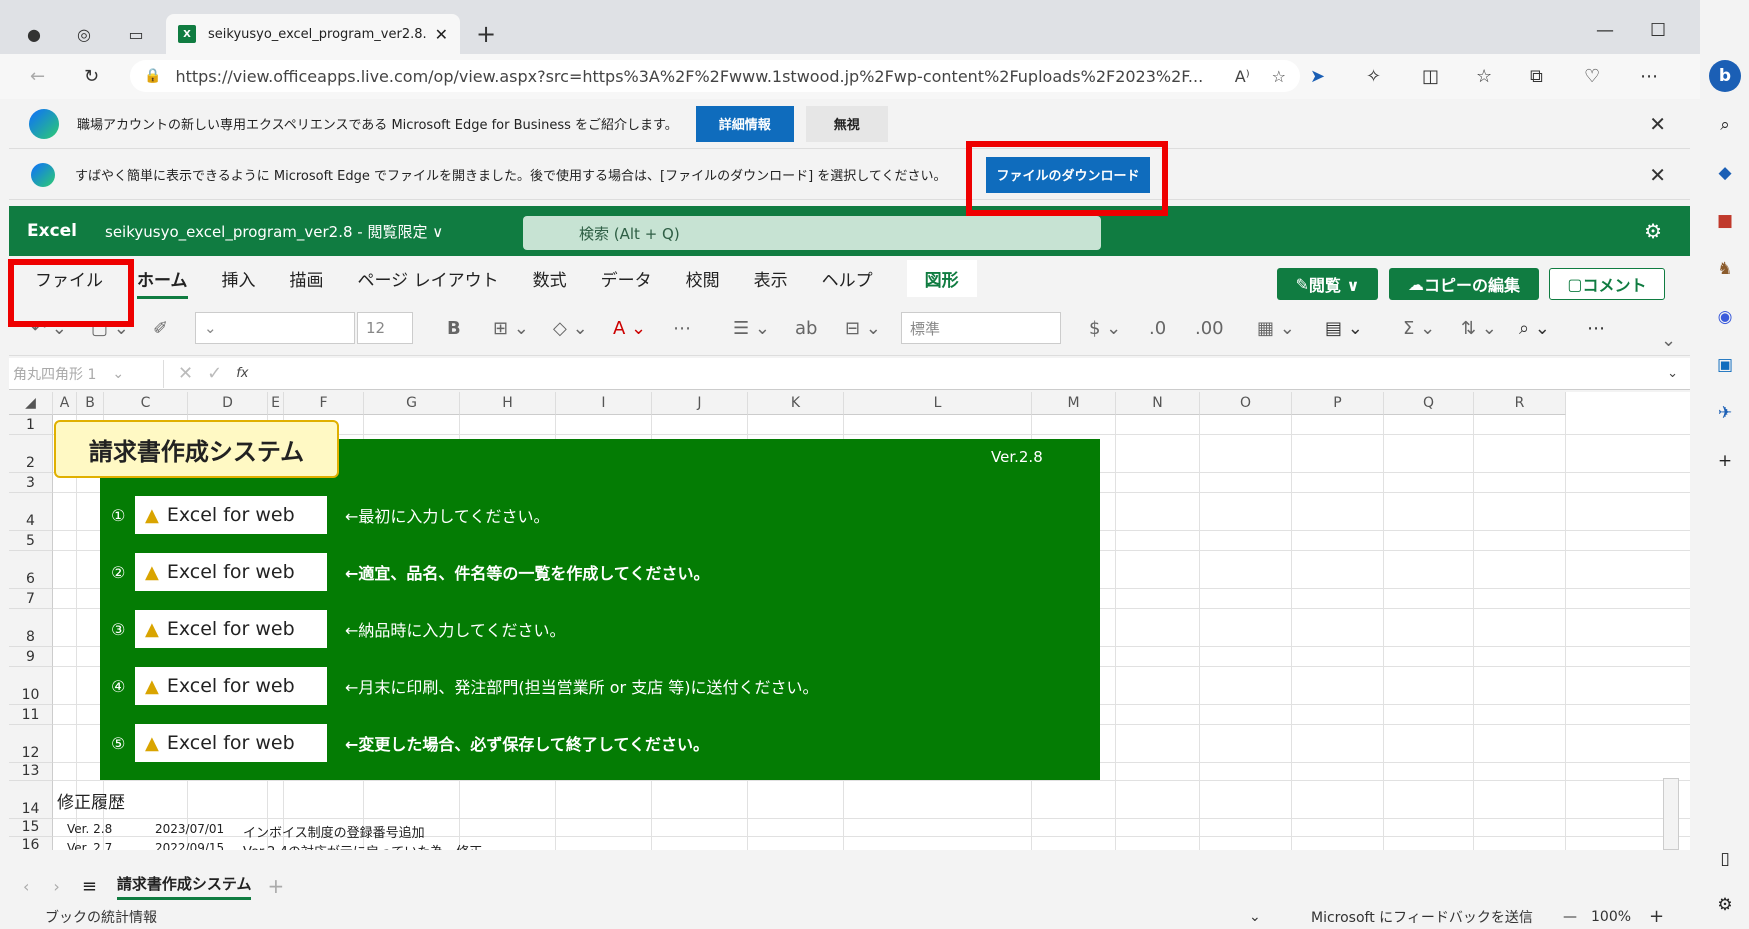  Describe the element at coordinates (1279, 76) in the screenshot. I see `favorite-star-icon: ☆` at that location.